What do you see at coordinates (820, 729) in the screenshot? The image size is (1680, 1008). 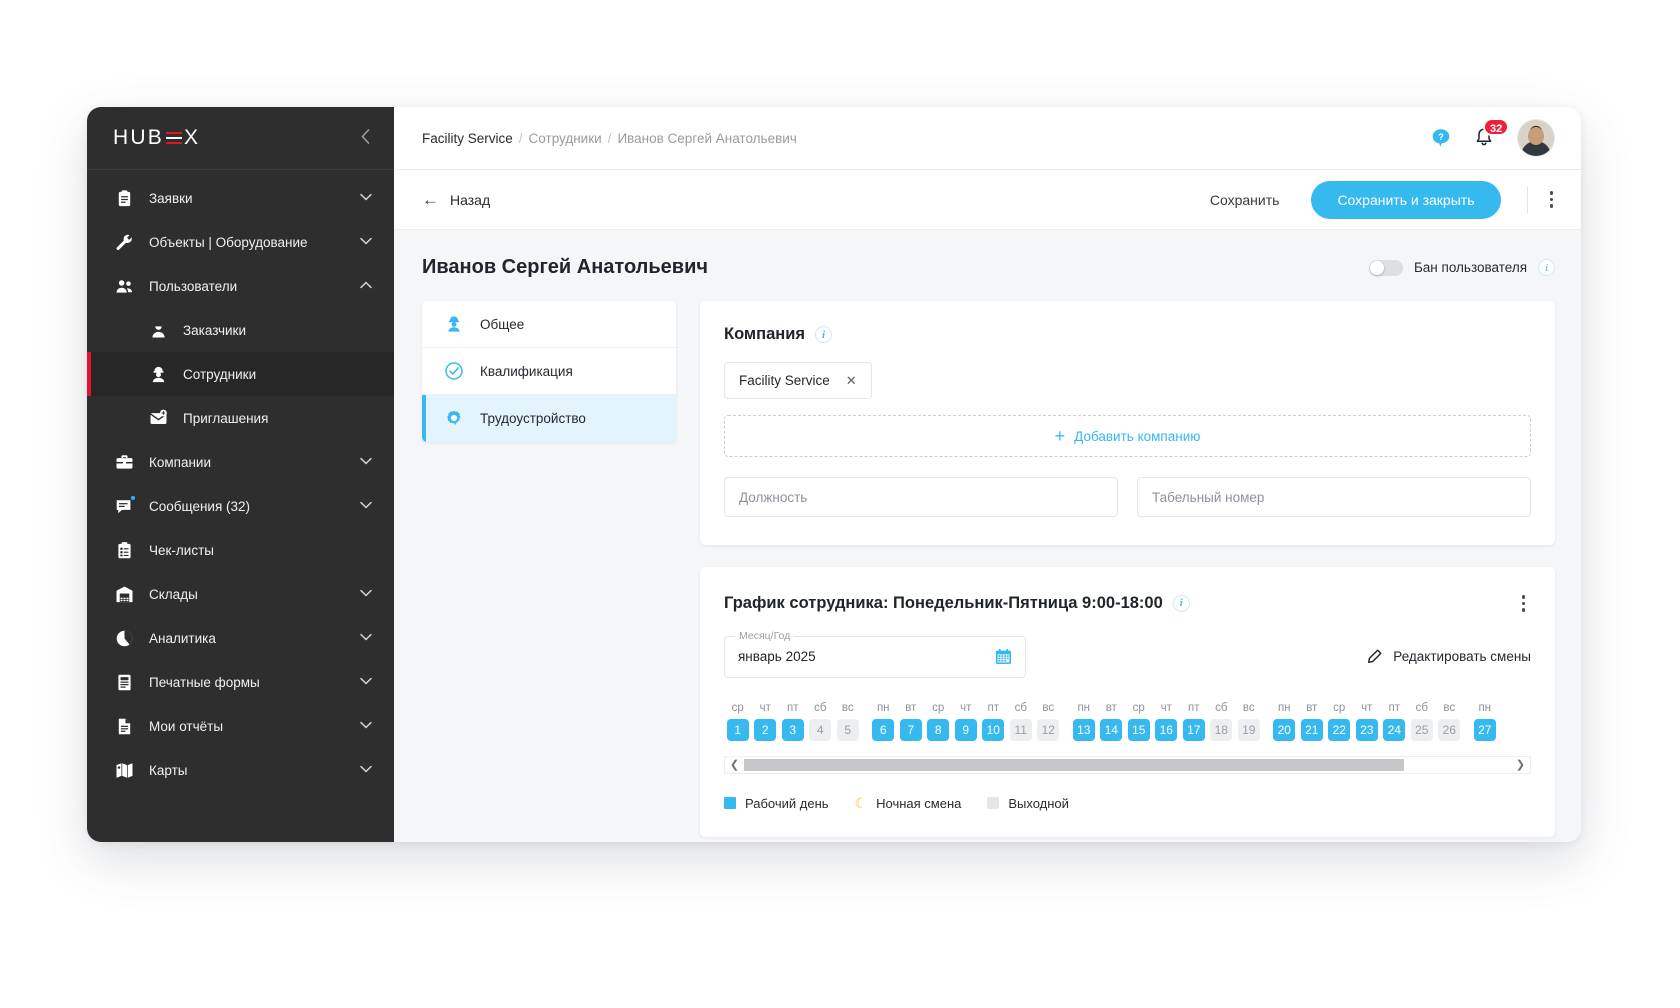 I see `calendar-day-number: 4` at bounding box center [820, 729].